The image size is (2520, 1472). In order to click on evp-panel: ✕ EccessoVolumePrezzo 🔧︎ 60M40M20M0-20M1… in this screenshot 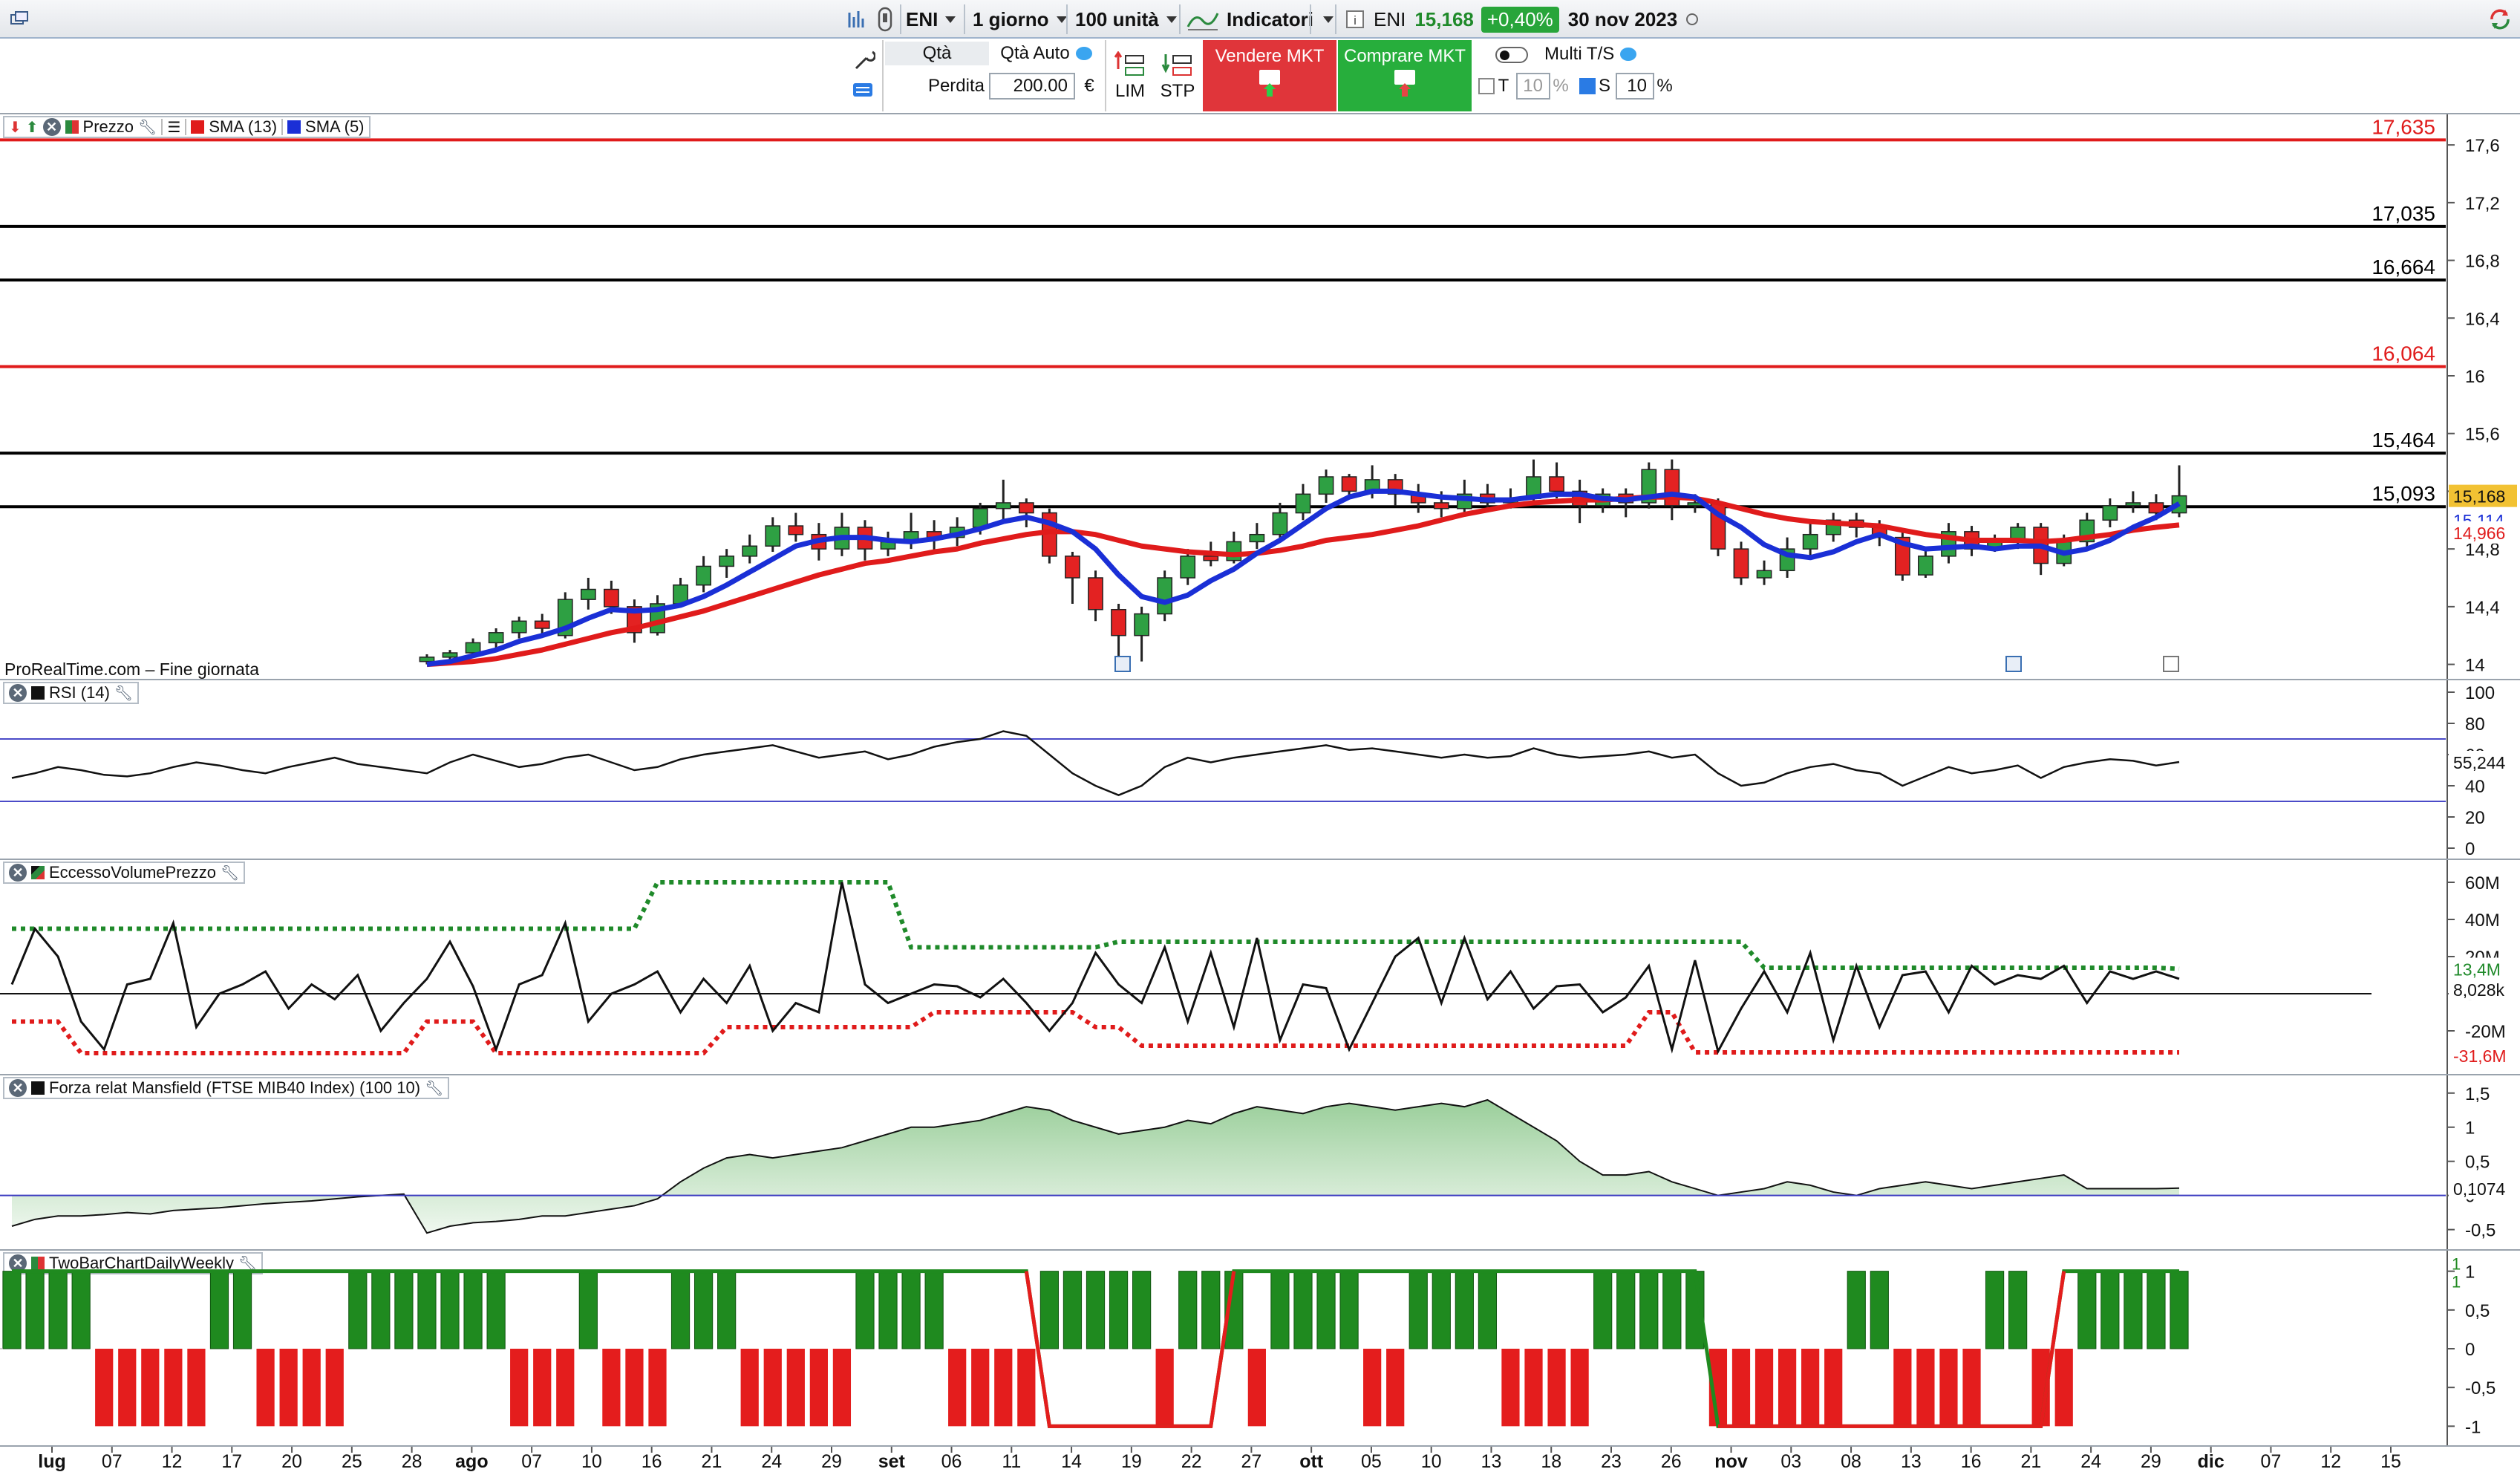, I will do `click(1260, 966)`.